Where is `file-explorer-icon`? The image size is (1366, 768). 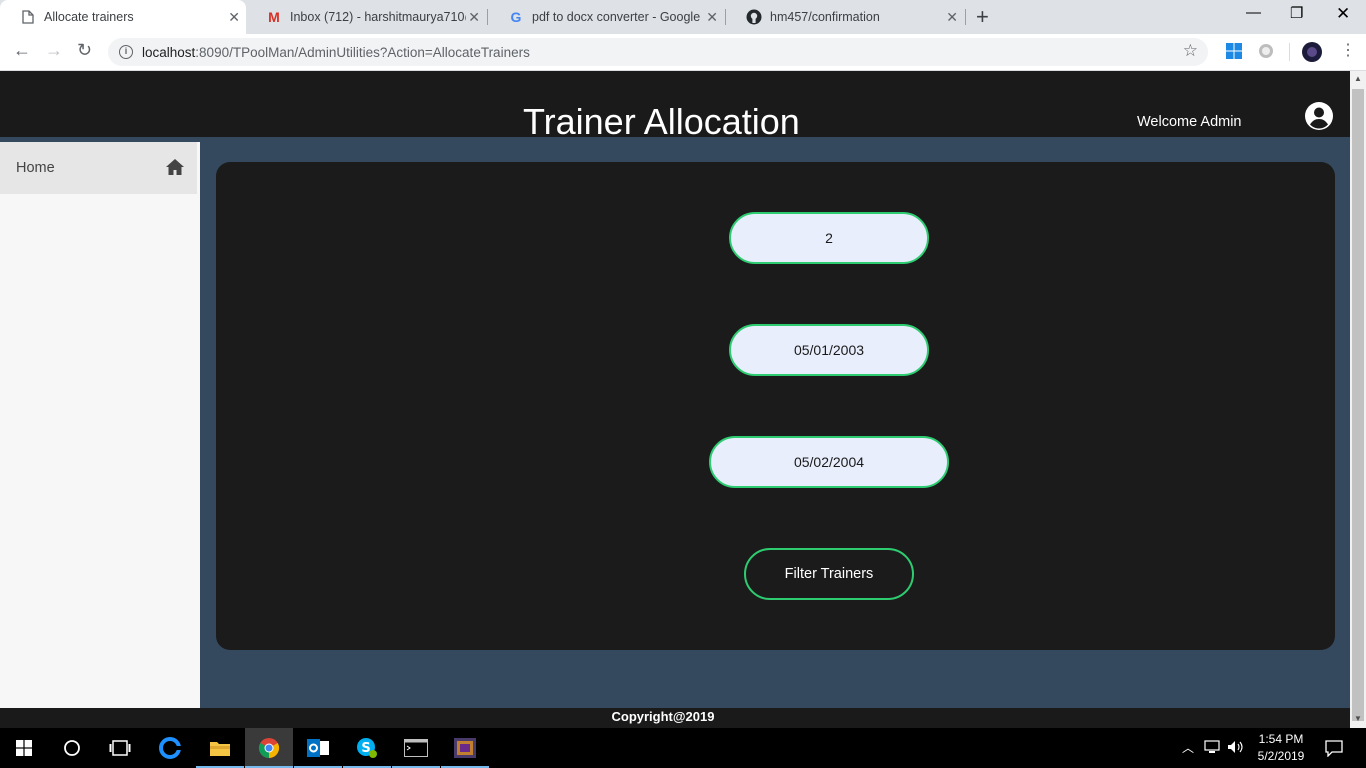 file-explorer-icon is located at coordinates (220, 748).